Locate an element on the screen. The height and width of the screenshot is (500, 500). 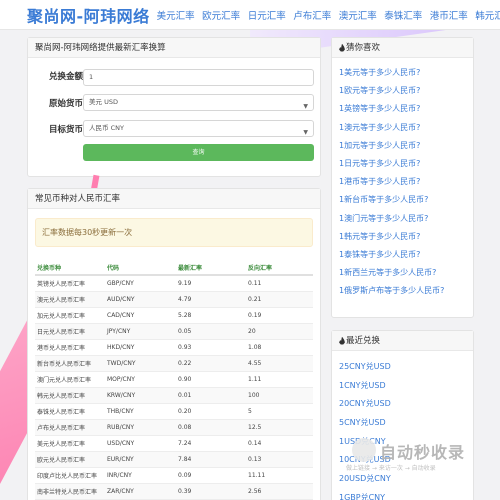
table-row: 澳元兑人民币汇率 AUD/CNY 4.79 0.21 is located at coordinates (174, 299).